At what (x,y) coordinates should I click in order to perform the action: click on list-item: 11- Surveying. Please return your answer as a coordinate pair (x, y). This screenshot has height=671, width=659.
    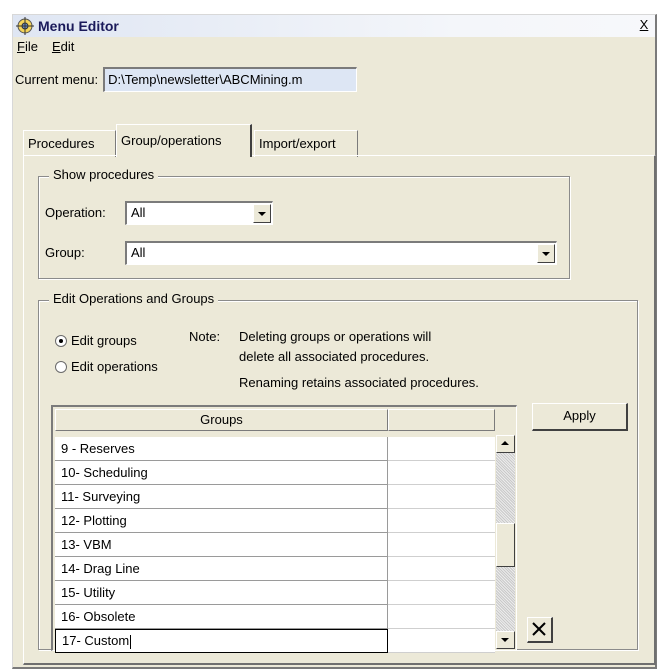
    Looking at the image, I should click on (275, 497).